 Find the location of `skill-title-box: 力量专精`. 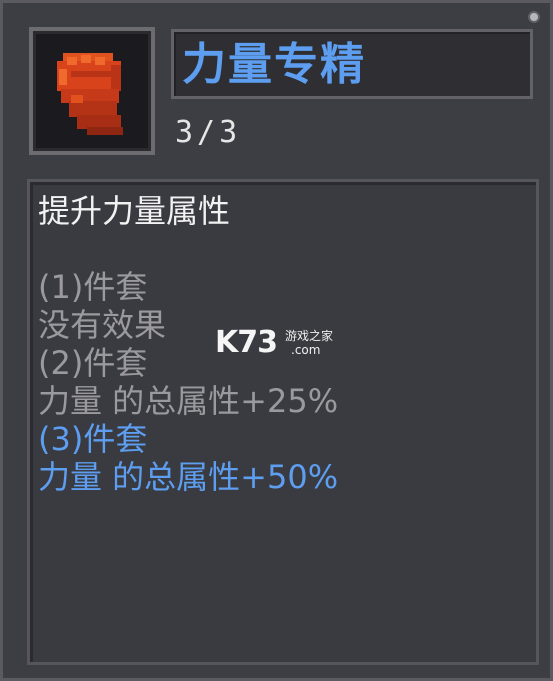

skill-title-box: 力量专精 is located at coordinates (352, 64).